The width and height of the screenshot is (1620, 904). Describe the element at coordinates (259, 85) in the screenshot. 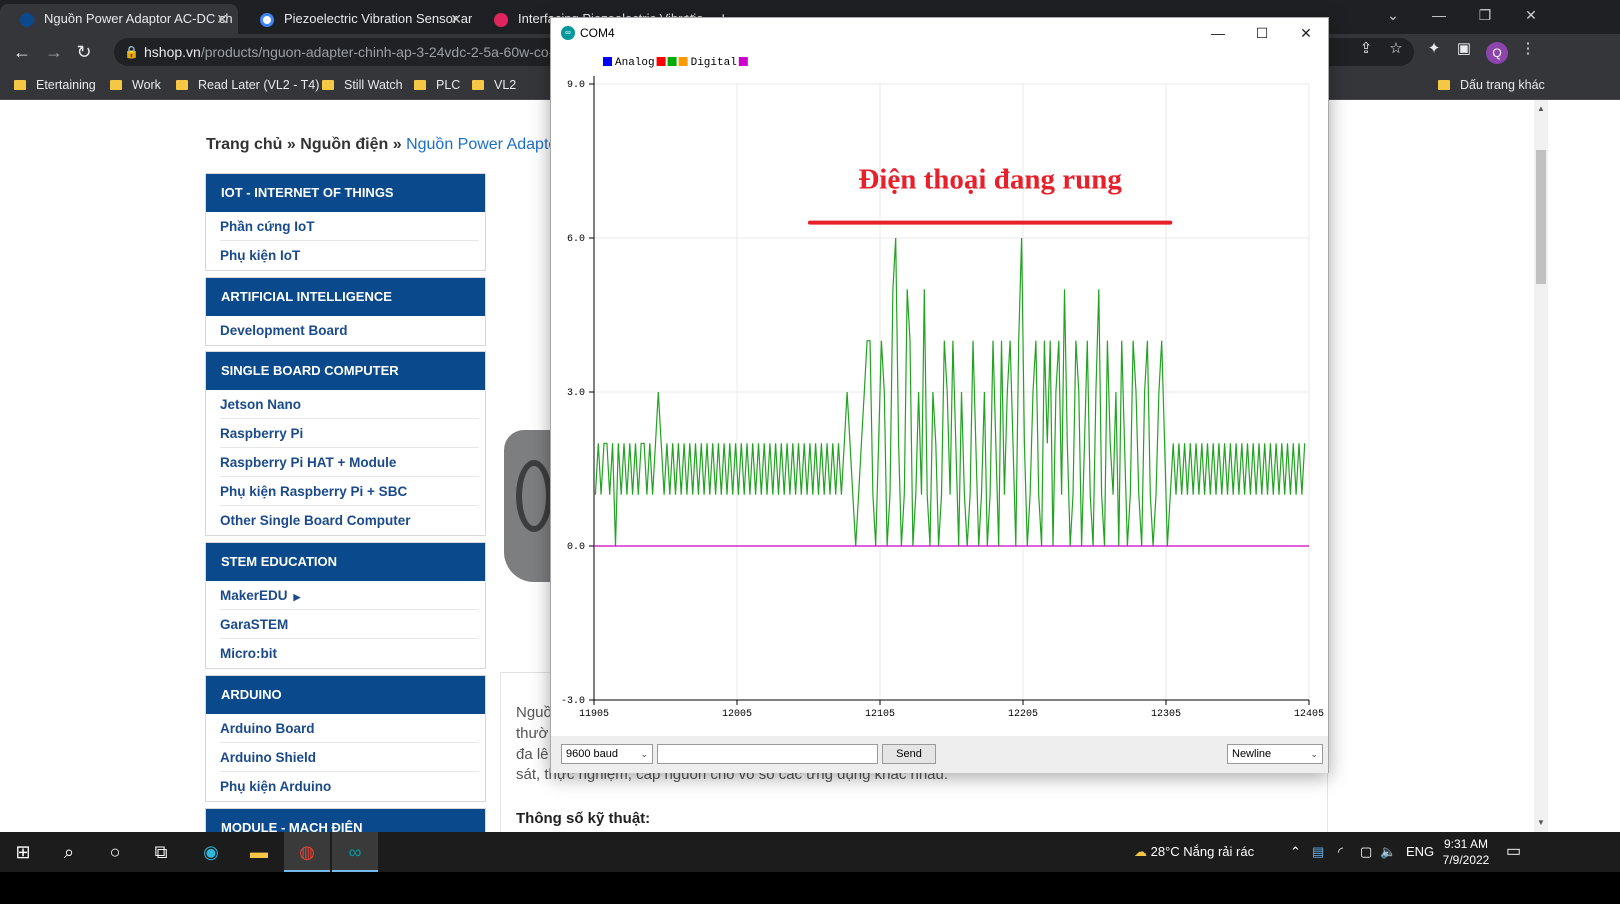

I see `bookmark-label: Read Later (VL2 - T4)` at that location.